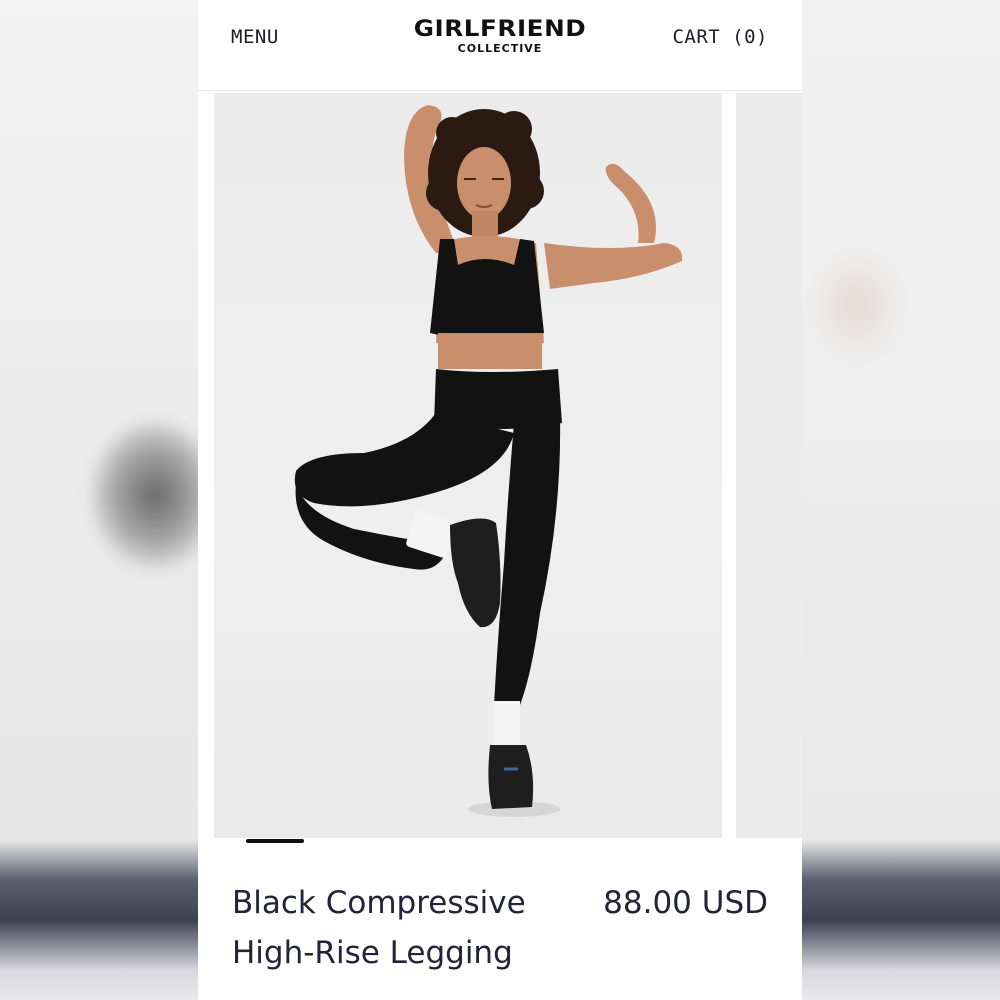  I want to click on product-title: Black Compressive High-Rise Legging, so click(392, 928).